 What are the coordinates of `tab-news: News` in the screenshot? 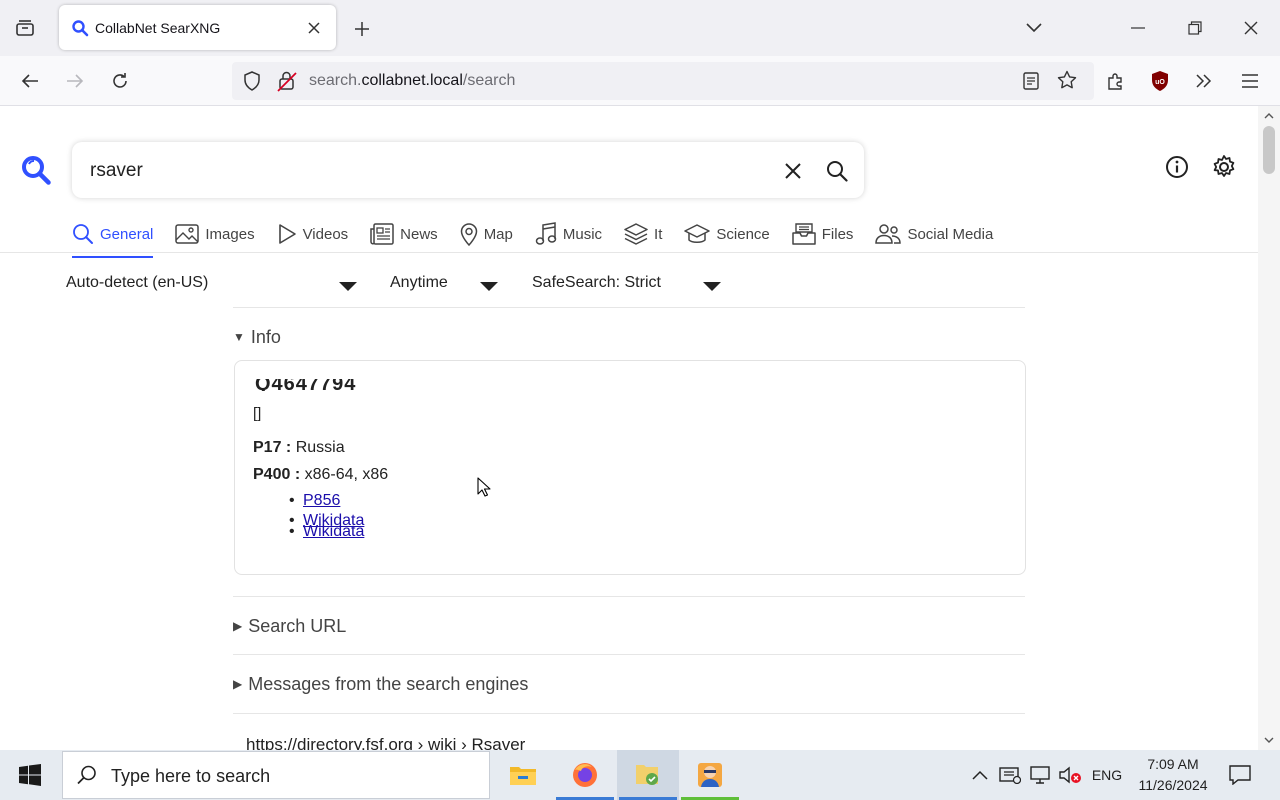 It's located at (404, 234).